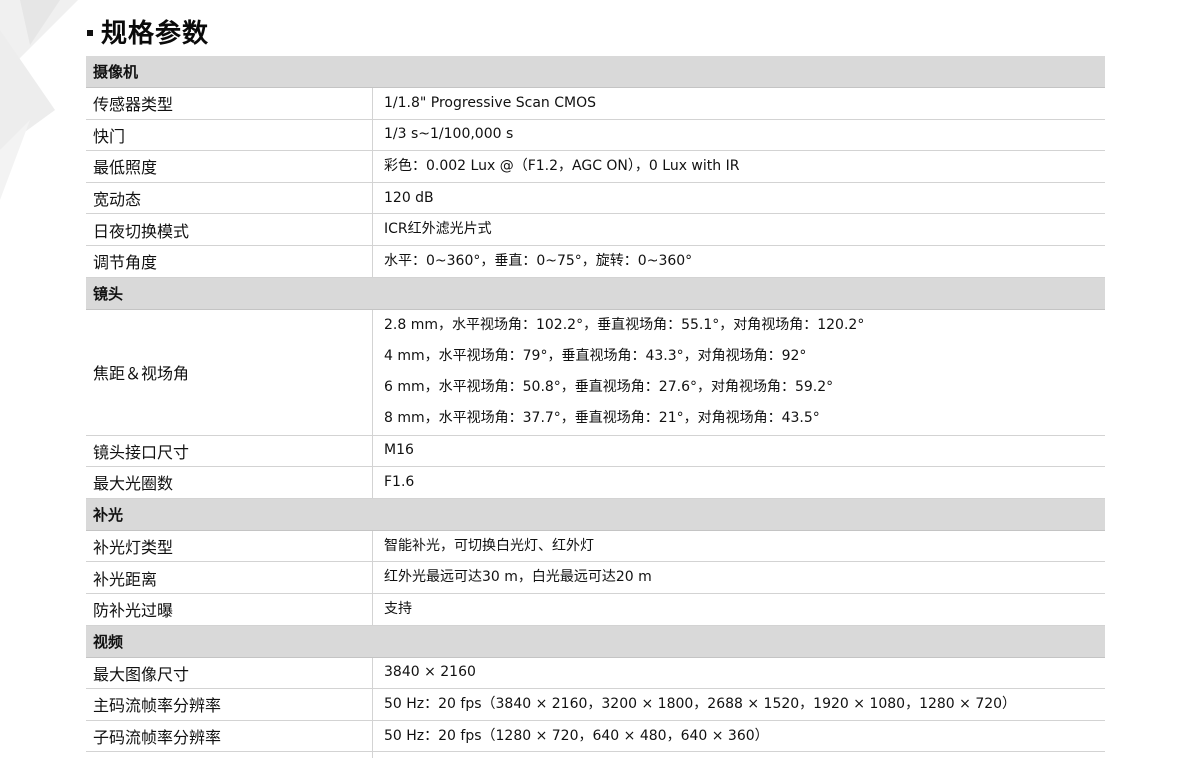 This screenshot has width=1187, height=758. What do you see at coordinates (116, 72) in the screenshot?
I see `section-header-label: 摄像机` at bounding box center [116, 72].